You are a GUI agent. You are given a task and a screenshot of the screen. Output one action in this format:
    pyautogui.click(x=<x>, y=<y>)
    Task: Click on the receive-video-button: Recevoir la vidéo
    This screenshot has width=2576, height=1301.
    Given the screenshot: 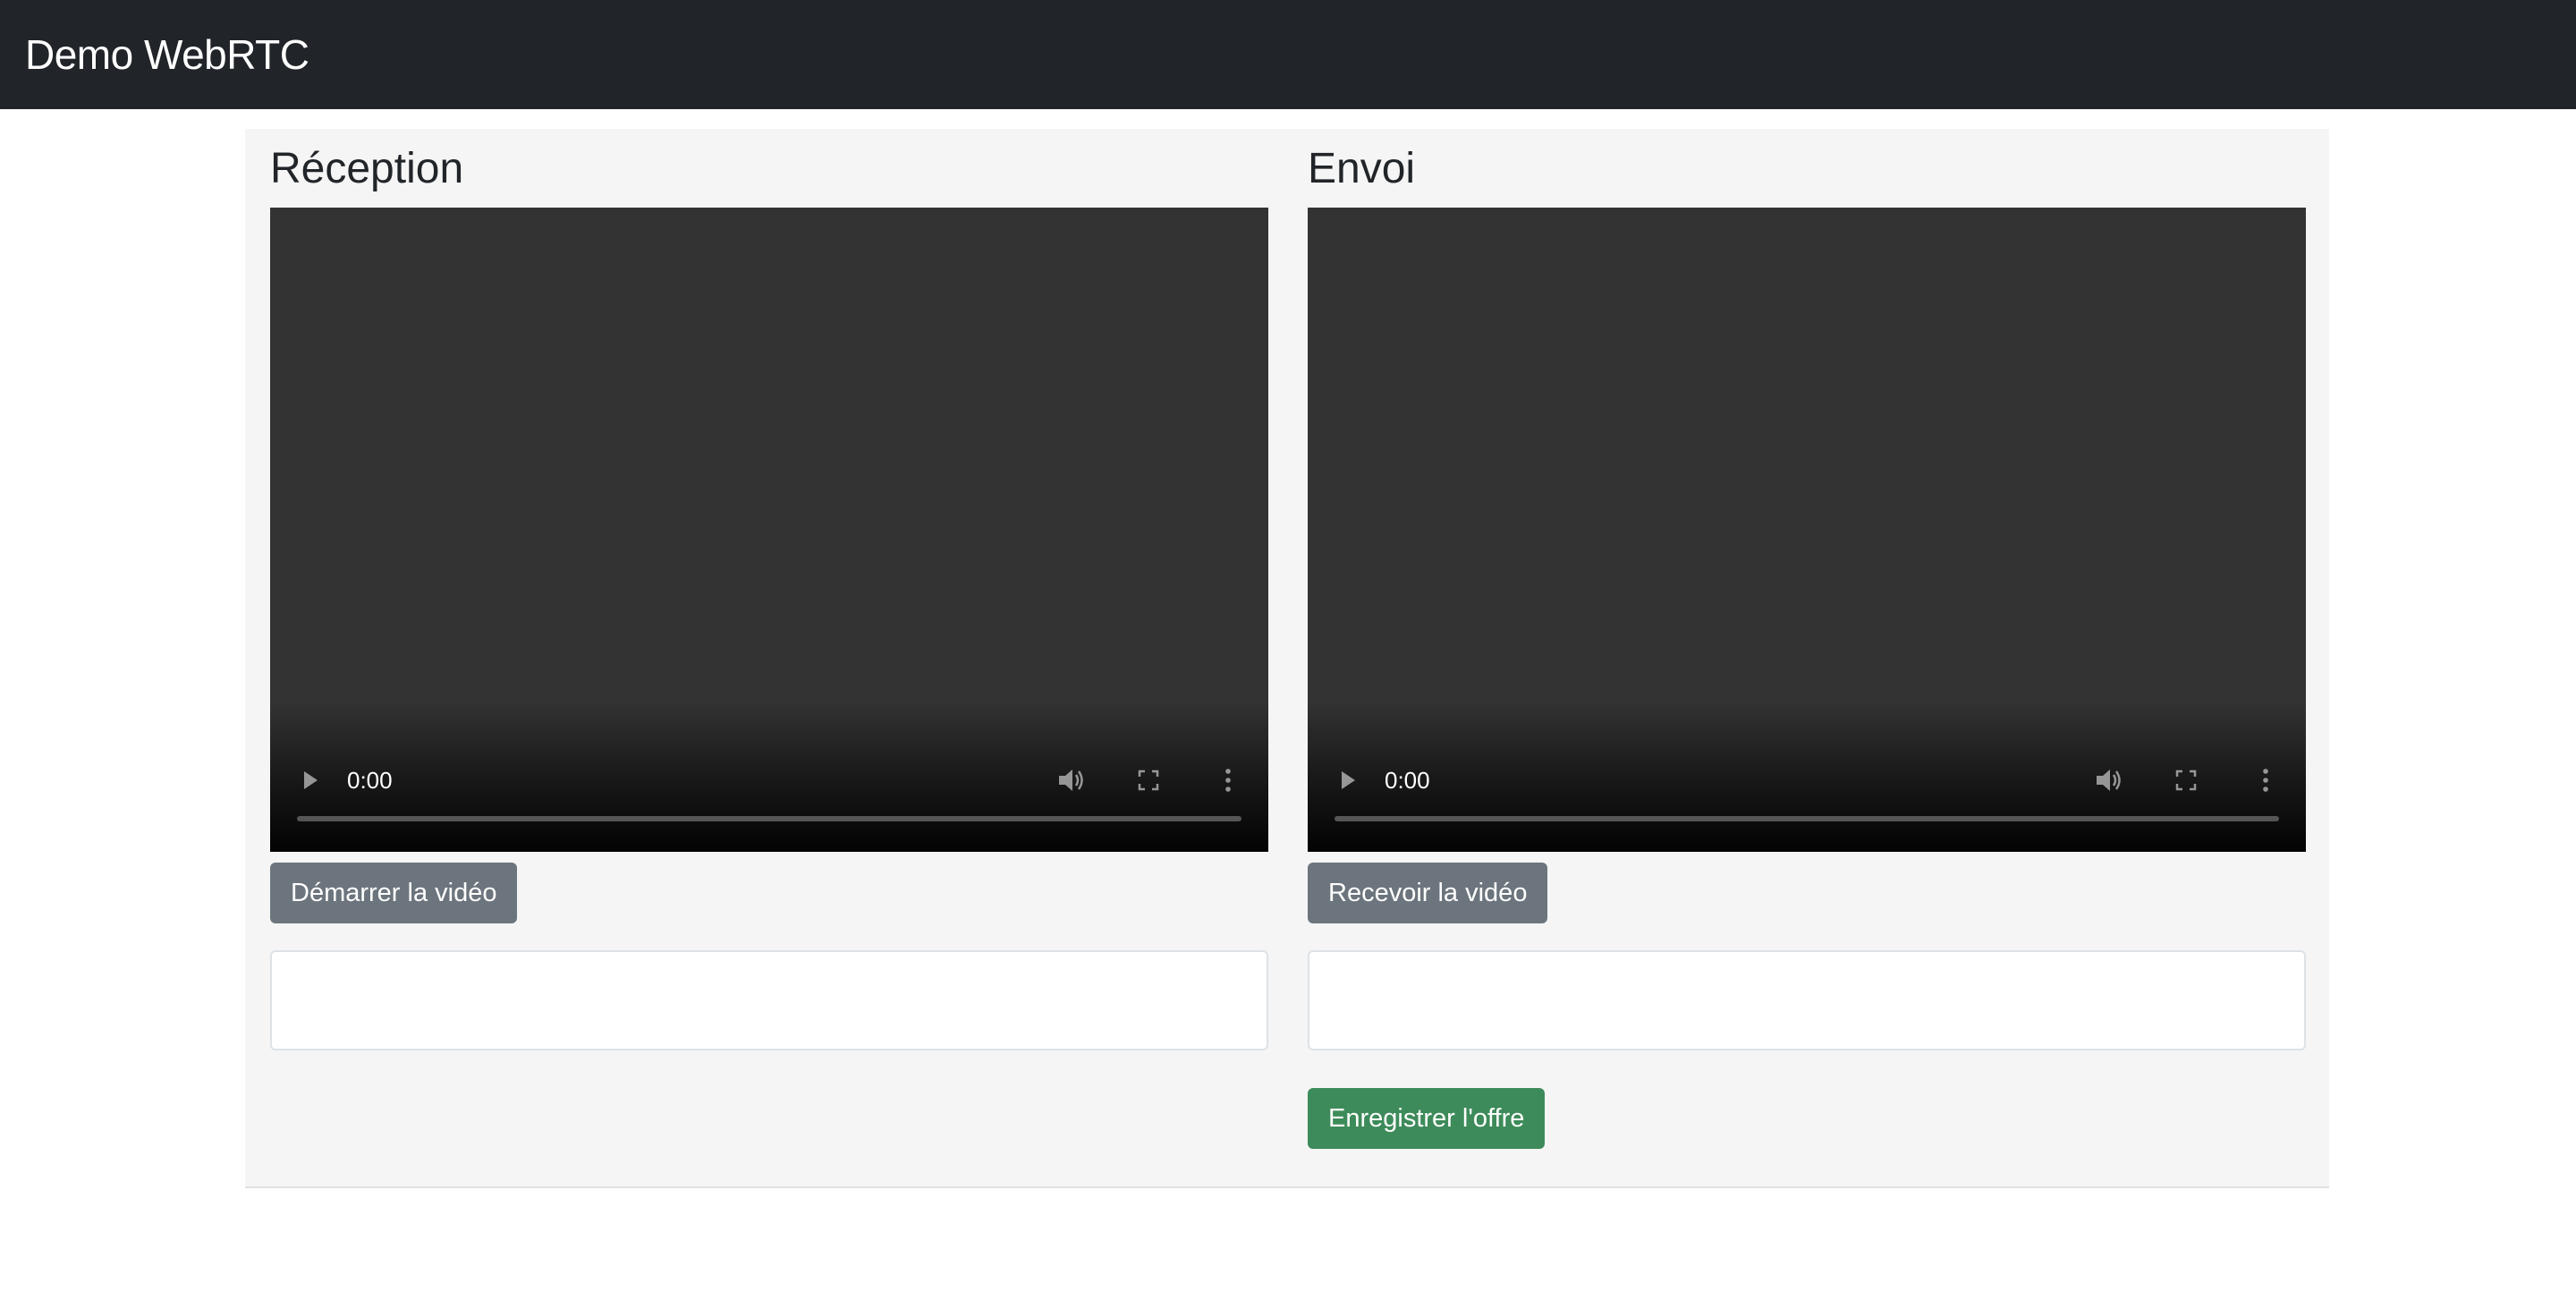 What is the action you would take?
    pyautogui.click(x=1428, y=893)
    